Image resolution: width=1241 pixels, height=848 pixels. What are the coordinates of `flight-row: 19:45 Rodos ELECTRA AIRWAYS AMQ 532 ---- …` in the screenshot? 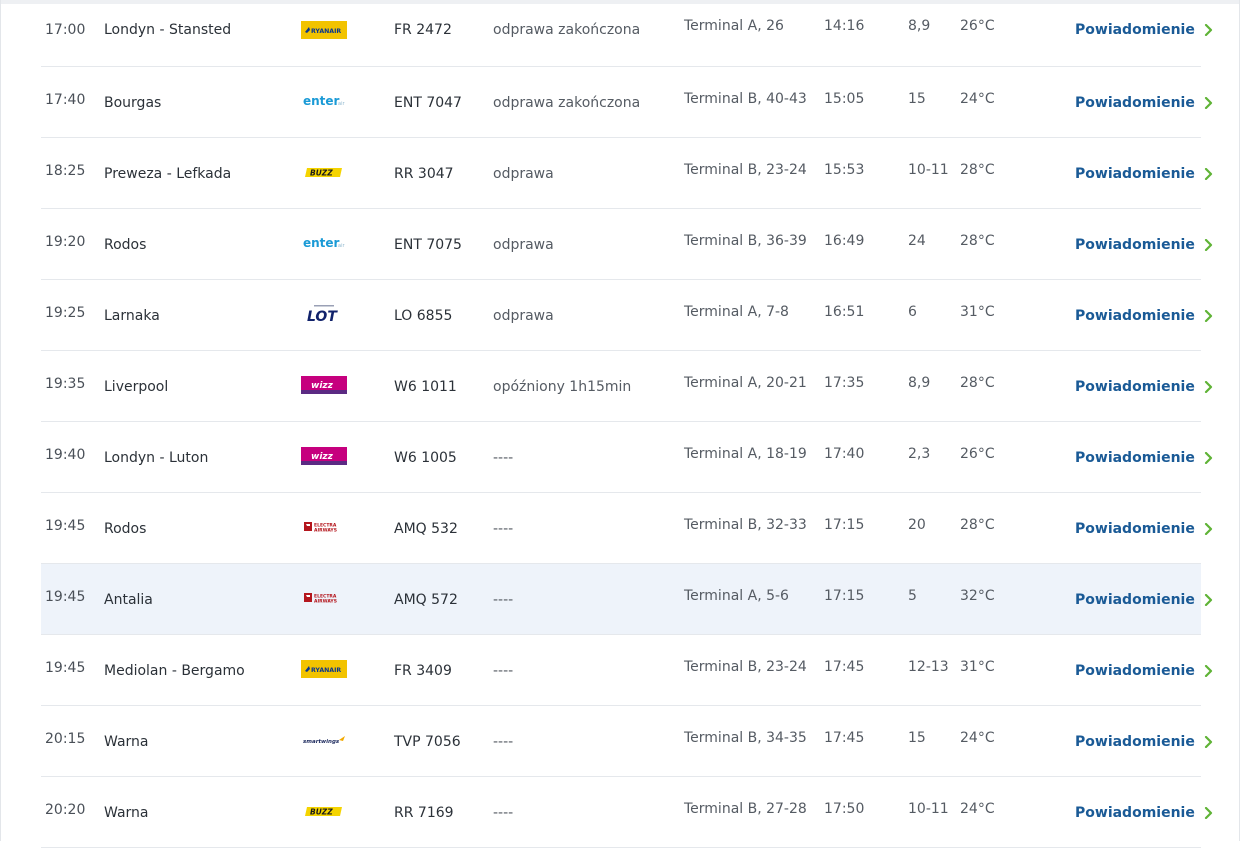 It's located at (626, 528).